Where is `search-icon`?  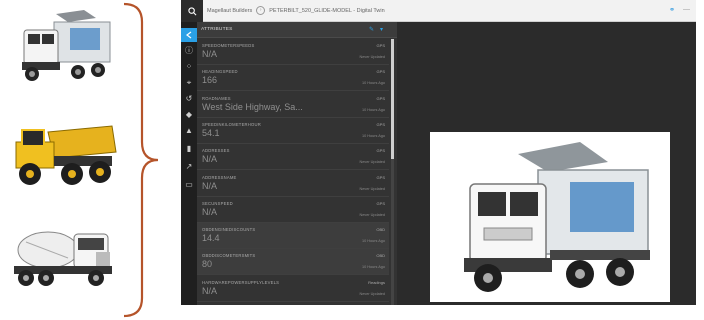
search-icon is located at coordinates (191, 10).